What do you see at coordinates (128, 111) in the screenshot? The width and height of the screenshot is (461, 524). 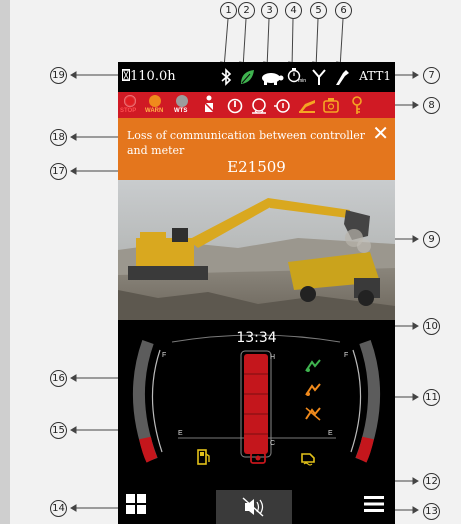 I see `stop-label: STOP` at bounding box center [128, 111].